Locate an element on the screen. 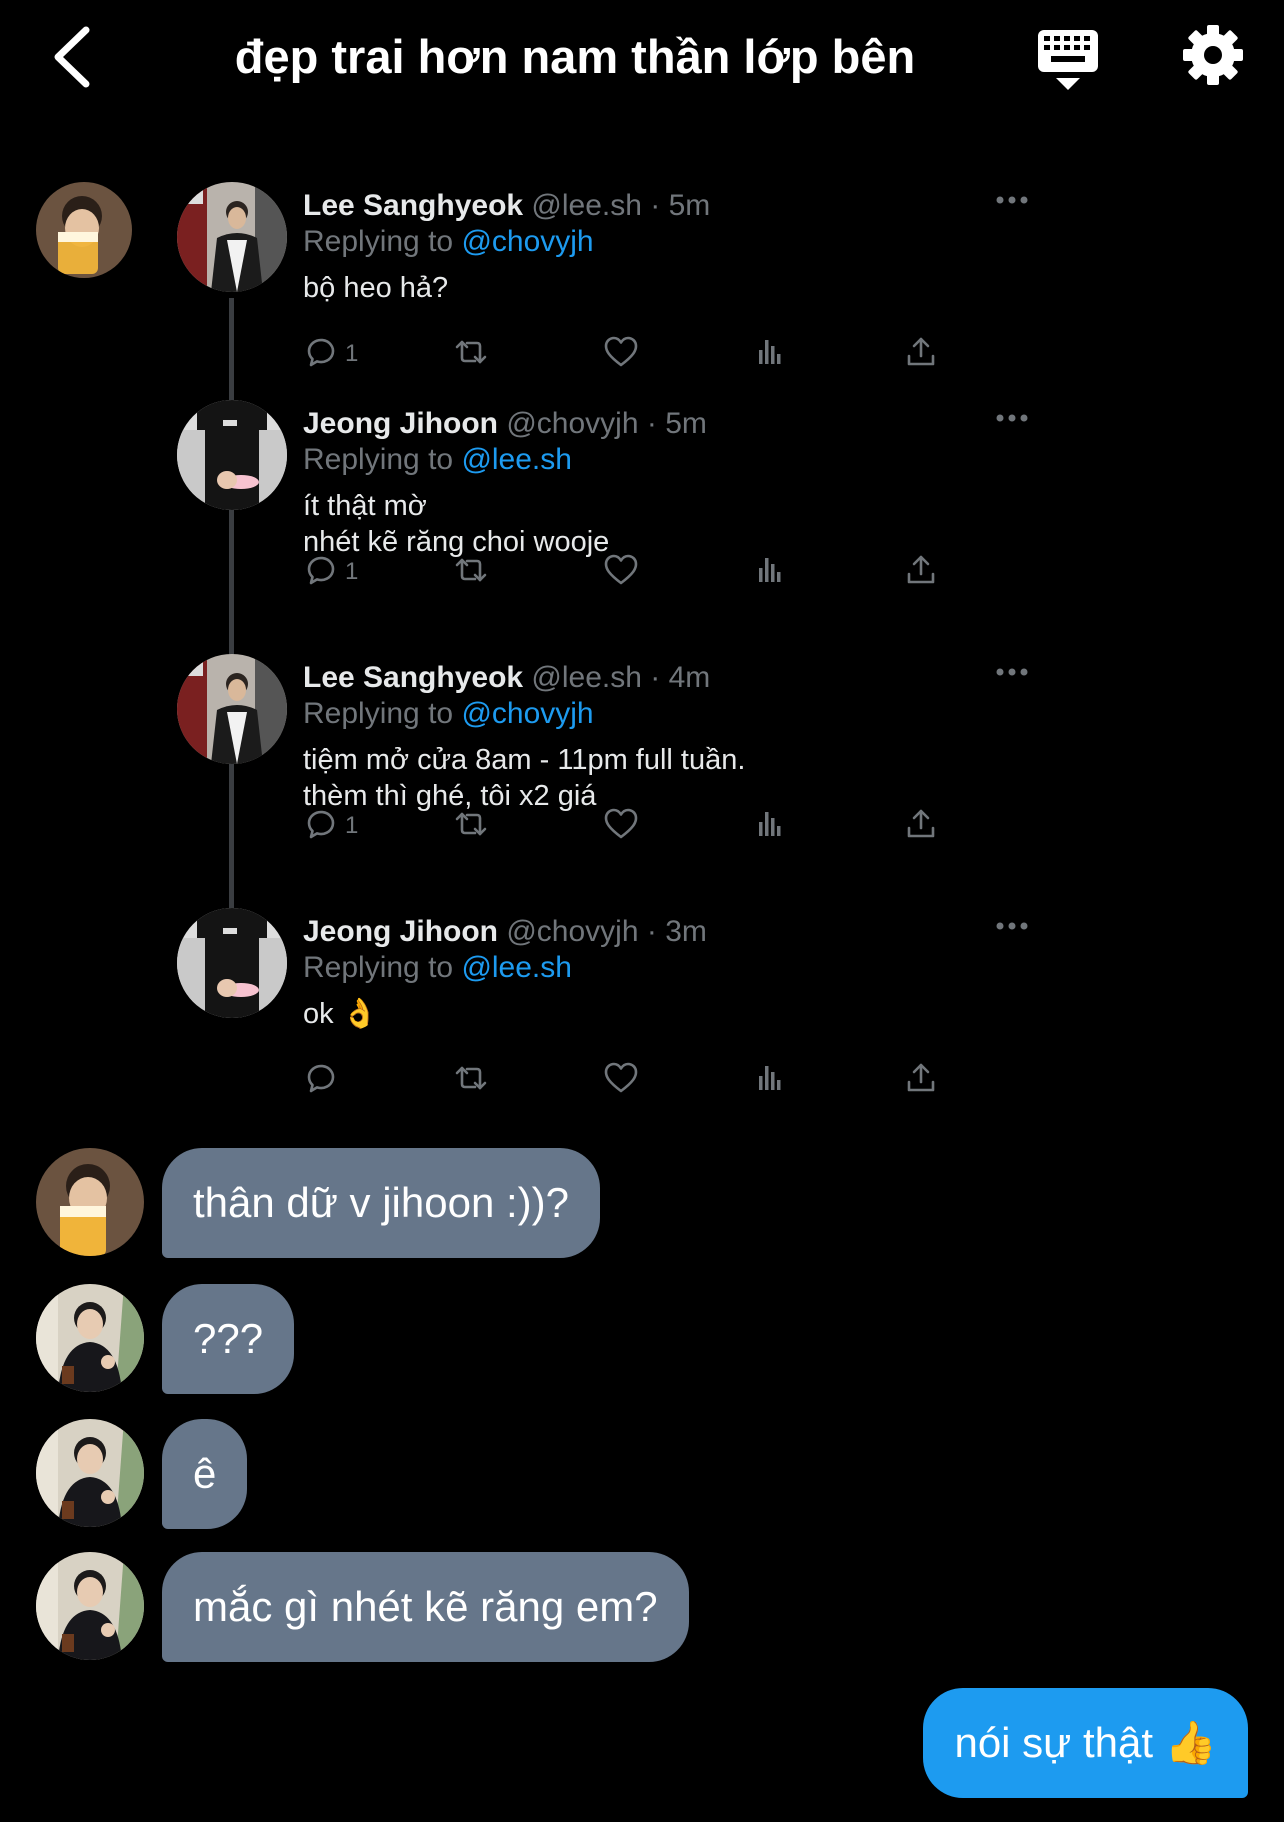 The width and height of the screenshot is (1284, 1822). message-bubble: thân dữ v jihoon :))? is located at coordinates (381, 1203).